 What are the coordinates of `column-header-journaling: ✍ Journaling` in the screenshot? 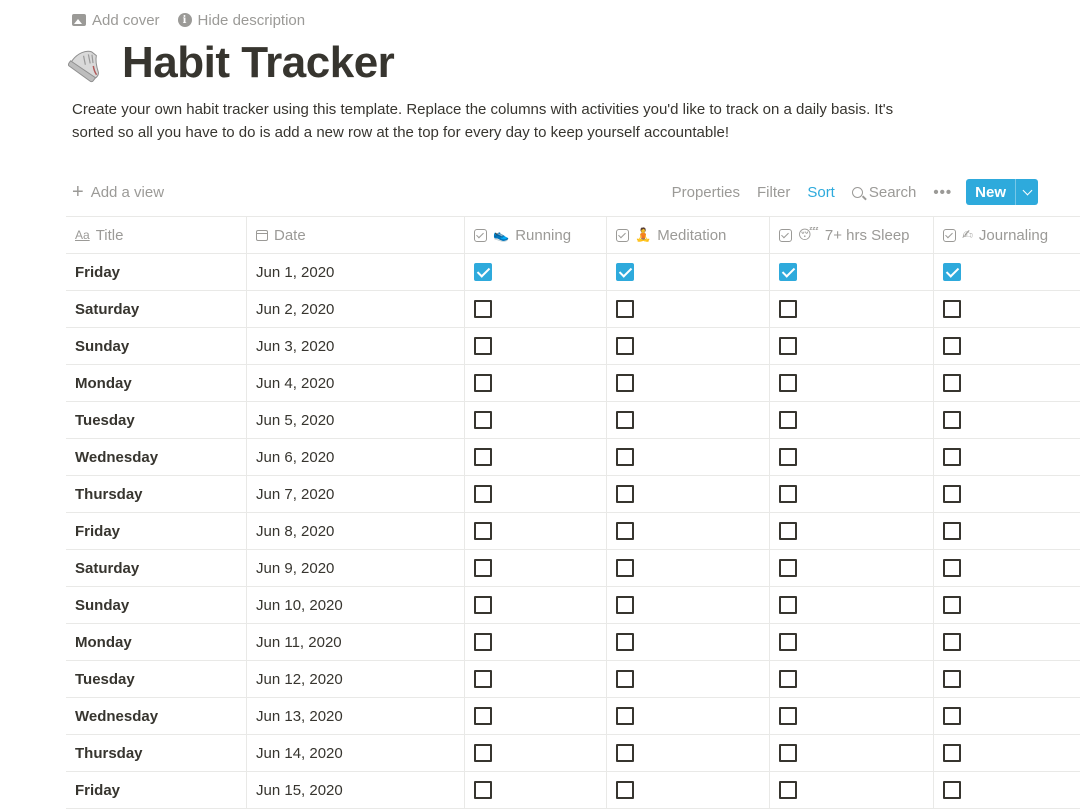 It's located at (1007, 235).